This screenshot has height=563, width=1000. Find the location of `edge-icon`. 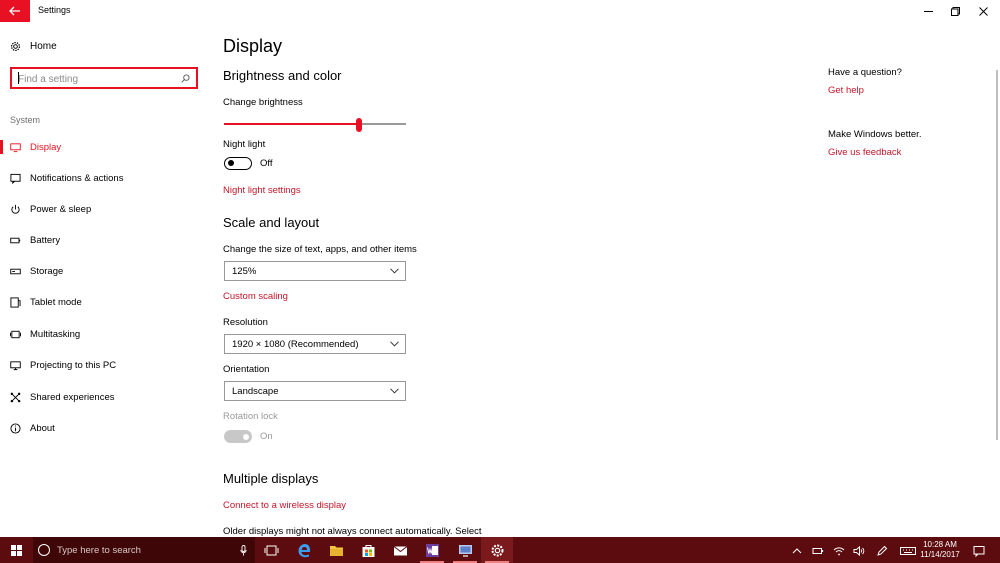

edge-icon is located at coordinates (304, 550).